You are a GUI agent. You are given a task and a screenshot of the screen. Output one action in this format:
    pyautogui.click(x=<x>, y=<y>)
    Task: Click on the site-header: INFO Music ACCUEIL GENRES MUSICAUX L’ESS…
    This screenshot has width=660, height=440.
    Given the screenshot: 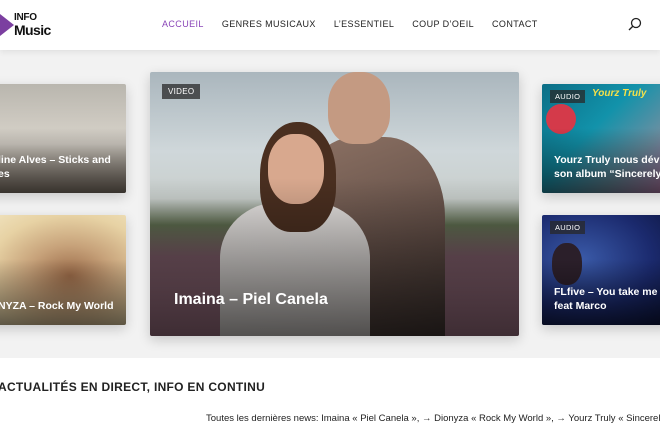 What is the action you would take?
    pyautogui.click(x=330, y=25)
    